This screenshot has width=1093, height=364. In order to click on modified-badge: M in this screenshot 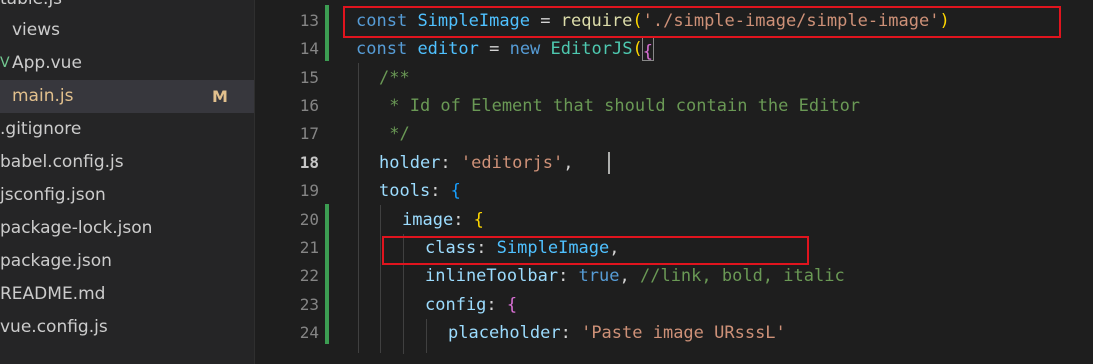, I will do `click(220, 96)`.